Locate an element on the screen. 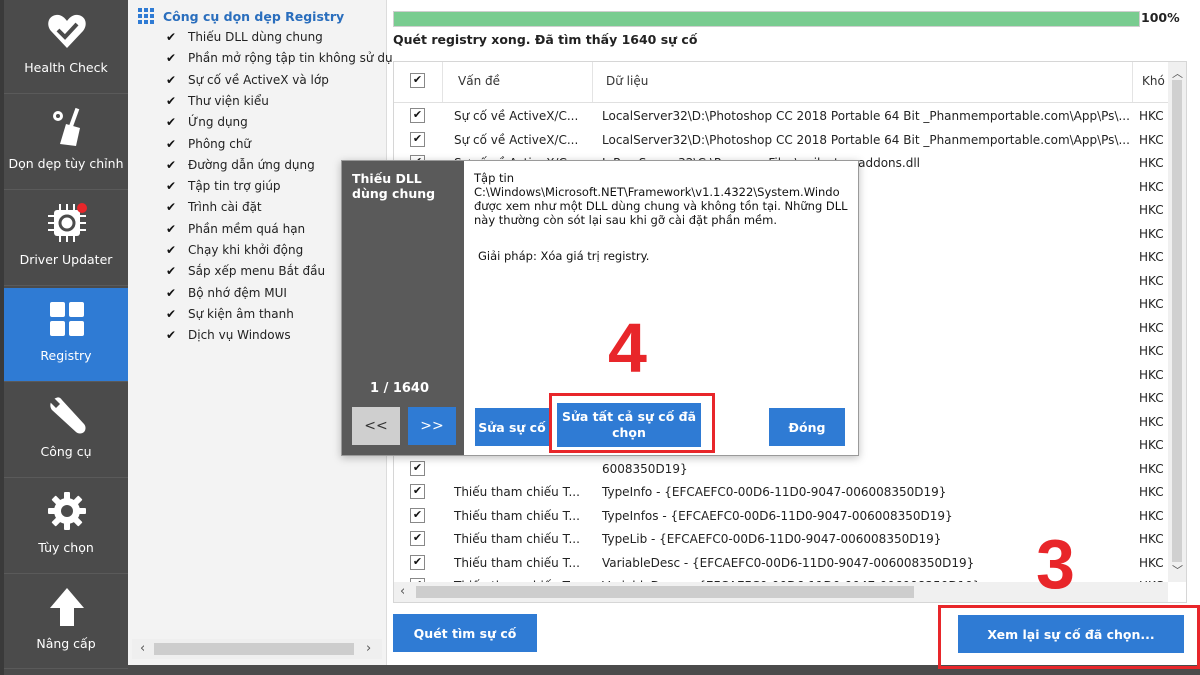  category-header: Công cụ dọn dẹp Registry is located at coordinates (241, 16).